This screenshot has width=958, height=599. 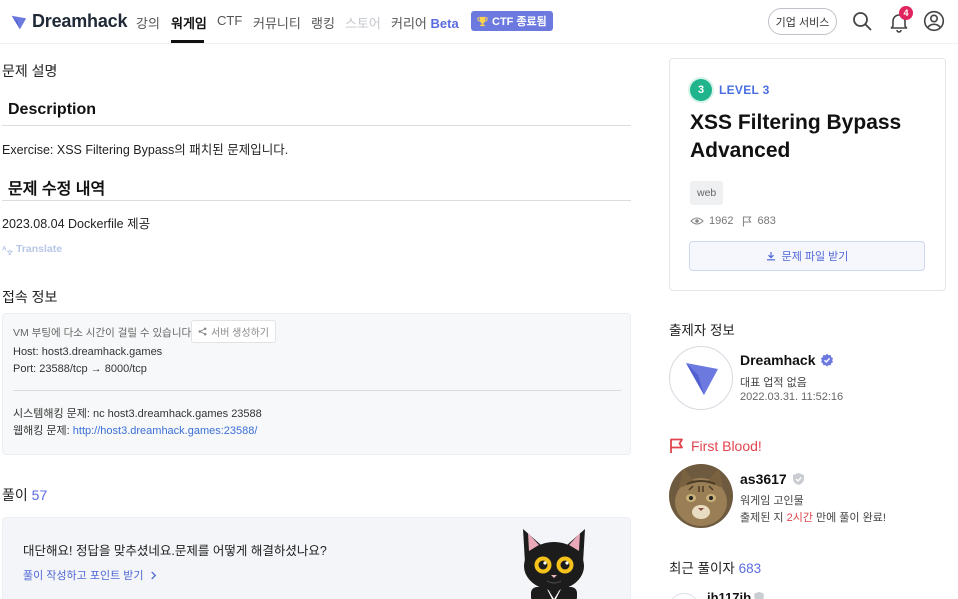 What do you see at coordinates (409, 23) in the screenshot?
I see `career-label: 커리어` at bounding box center [409, 23].